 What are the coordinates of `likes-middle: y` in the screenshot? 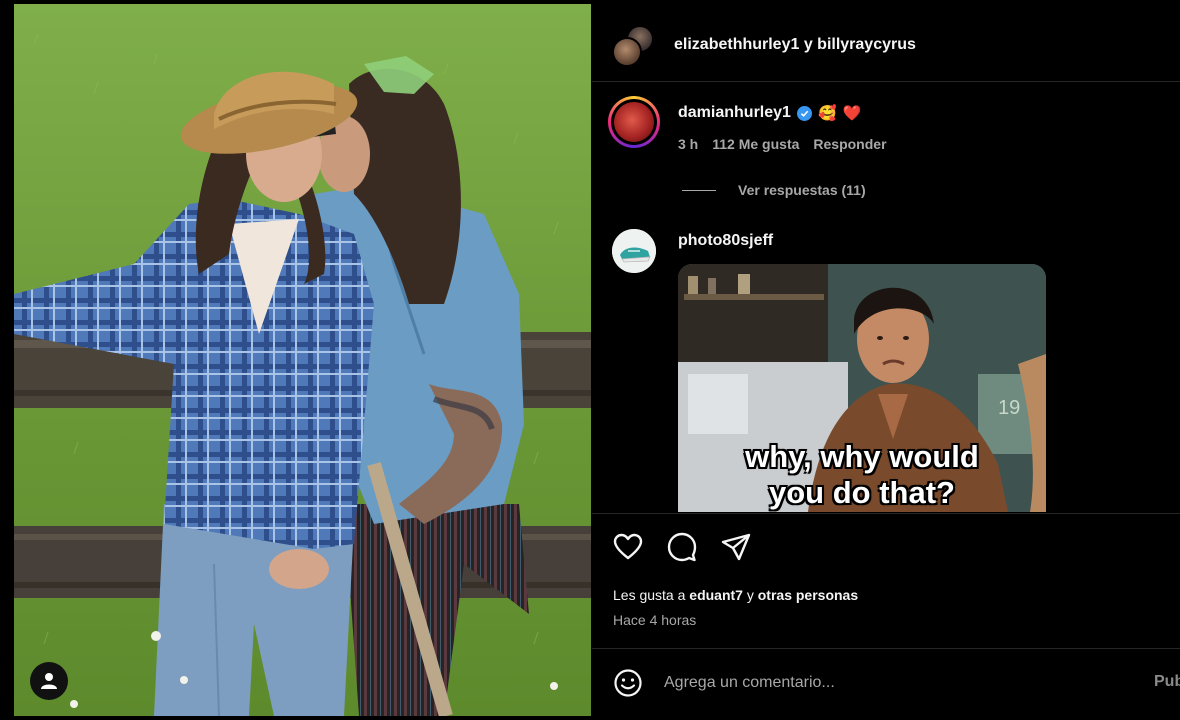 It's located at (750, 595).